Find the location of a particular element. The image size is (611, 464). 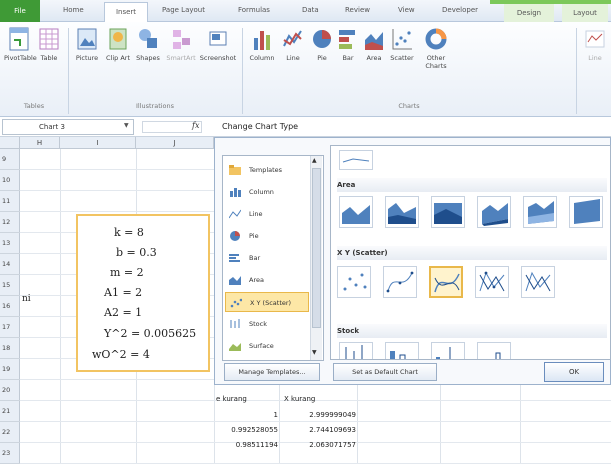

template-thumb-icon is located at coordinates (356, 160).